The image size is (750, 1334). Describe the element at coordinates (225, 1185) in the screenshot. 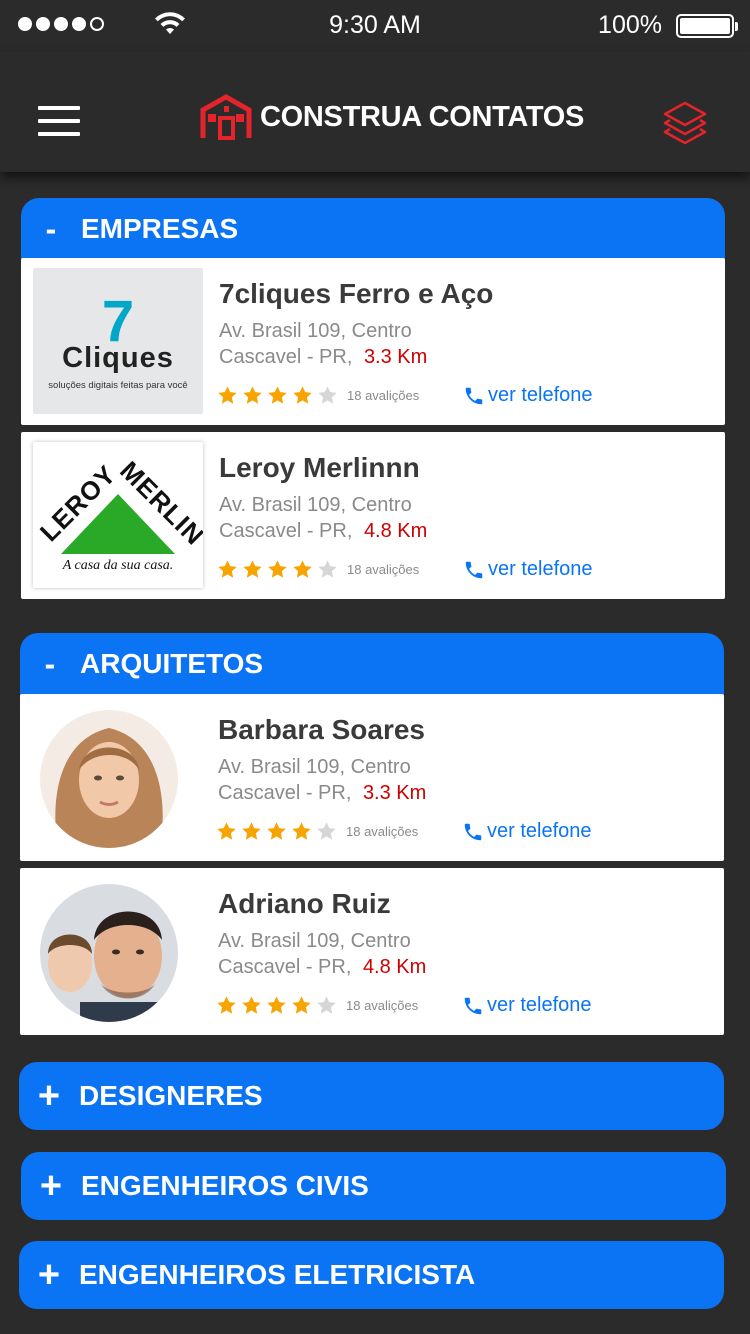

I see `section-title: ENGENHEIROS CIVIS` at that location.